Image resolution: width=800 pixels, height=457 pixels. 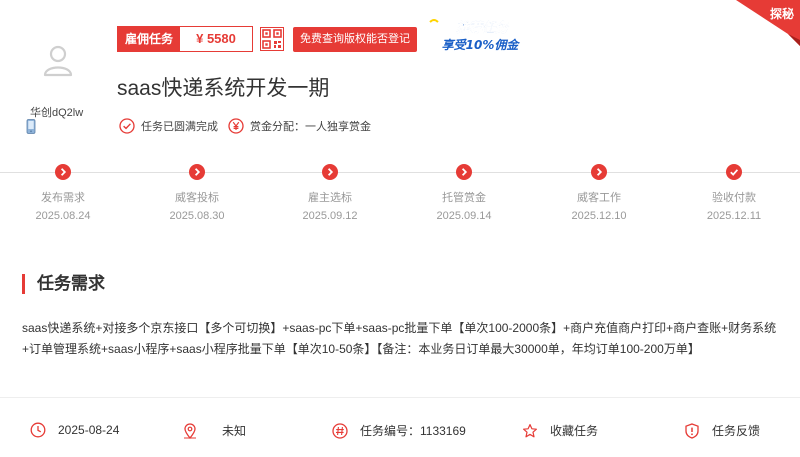 I want to click on task-feedback-button: 任务反馈, so click(x=722, y=430).